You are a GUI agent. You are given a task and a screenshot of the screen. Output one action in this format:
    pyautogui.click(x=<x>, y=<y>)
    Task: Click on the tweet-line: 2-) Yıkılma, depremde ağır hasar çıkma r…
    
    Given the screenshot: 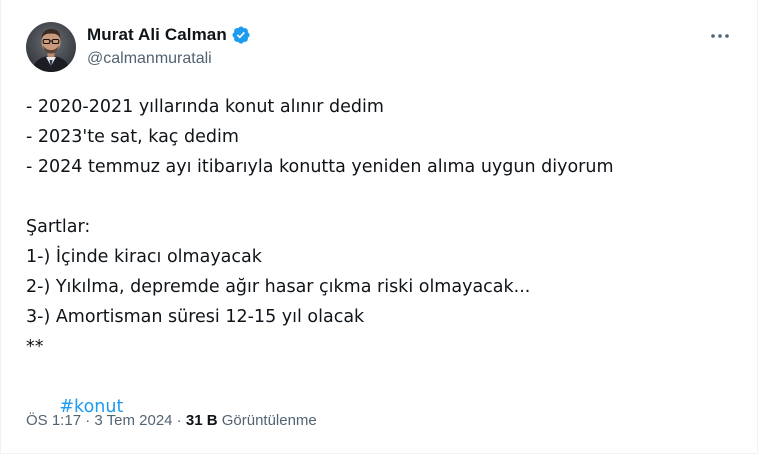 What is the action you would take?
    pyautogui.click(x=278, y=287)
    